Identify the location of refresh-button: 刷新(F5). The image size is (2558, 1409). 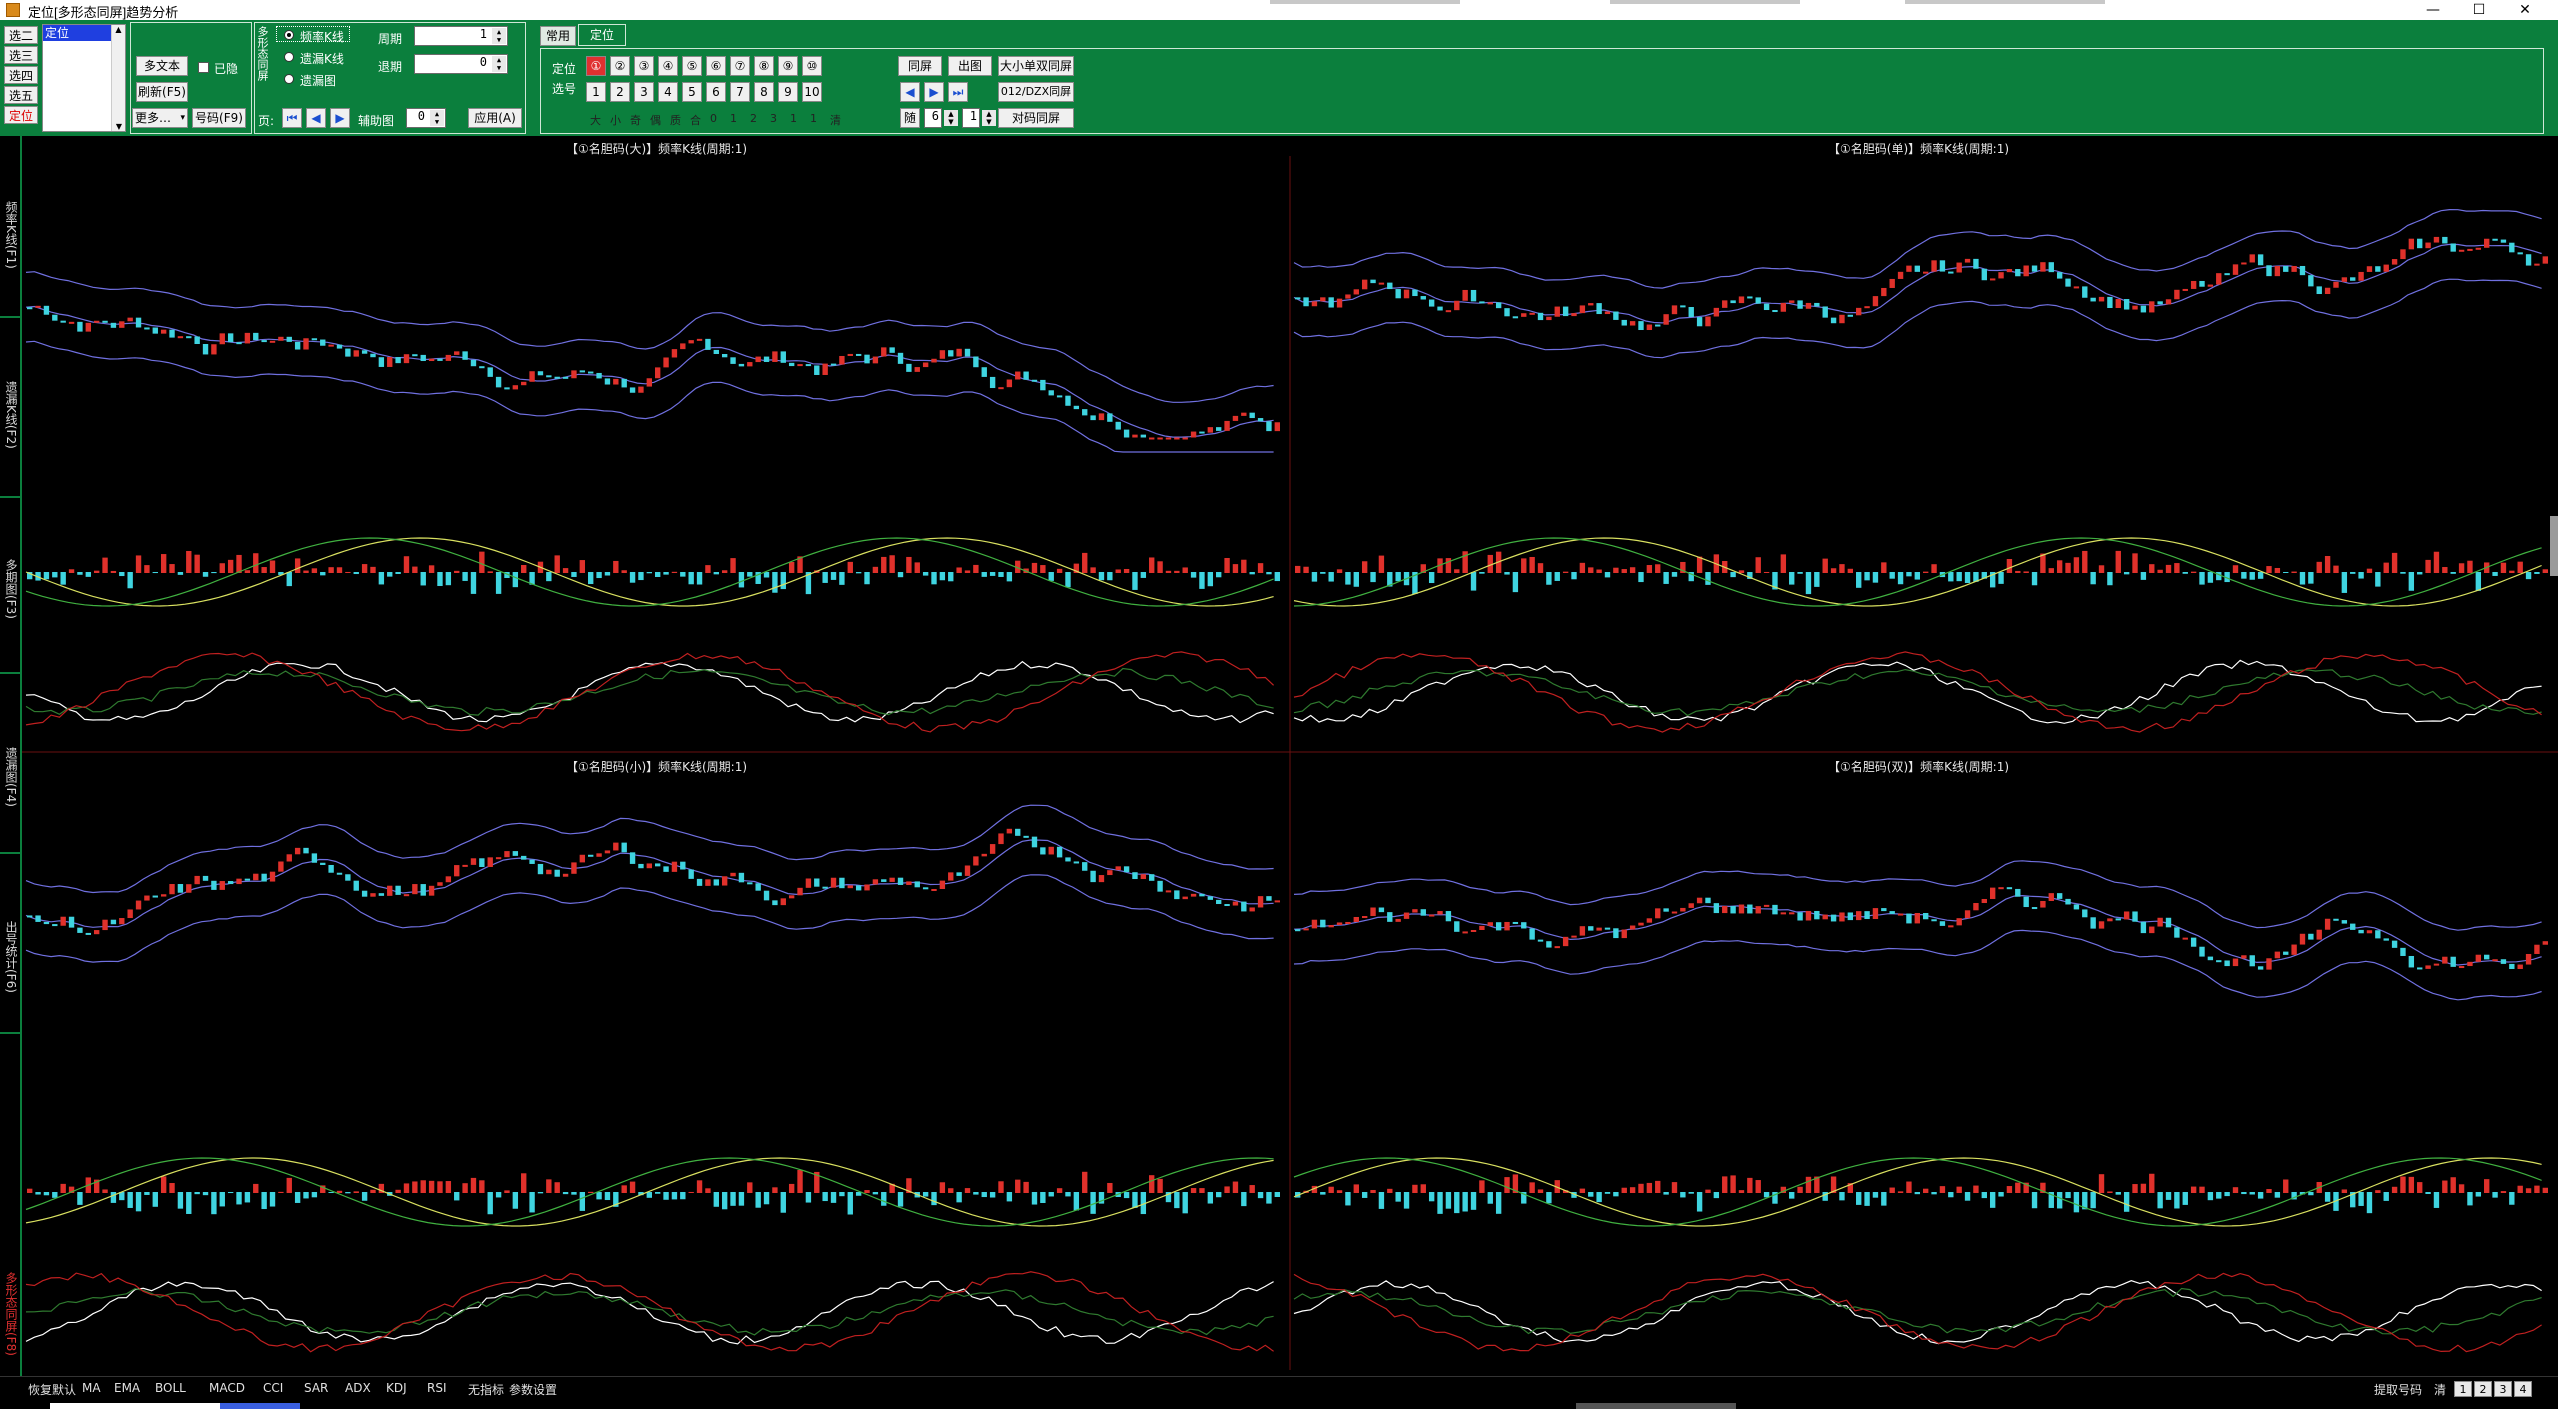
(162, 92).